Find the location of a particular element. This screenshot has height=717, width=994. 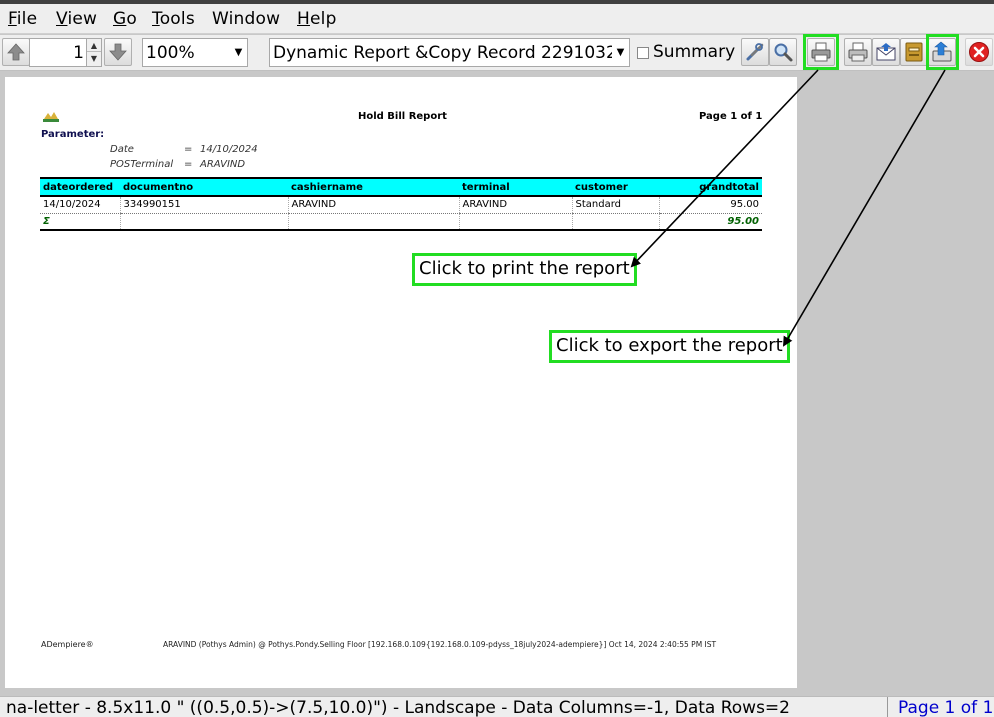

find-icon is located at coordinates (783, 52).